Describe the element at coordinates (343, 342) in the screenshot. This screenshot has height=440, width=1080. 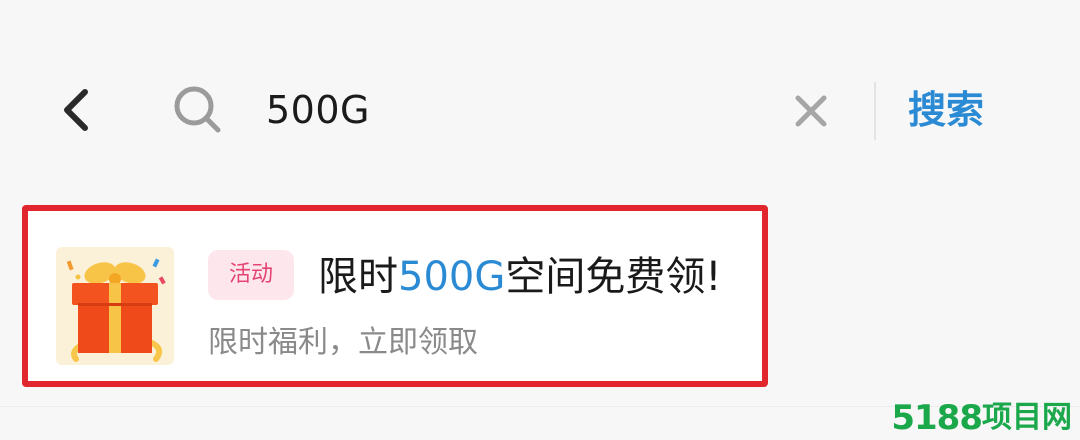
I see `result-subtitle: 限时福利，立即领取` at that location.